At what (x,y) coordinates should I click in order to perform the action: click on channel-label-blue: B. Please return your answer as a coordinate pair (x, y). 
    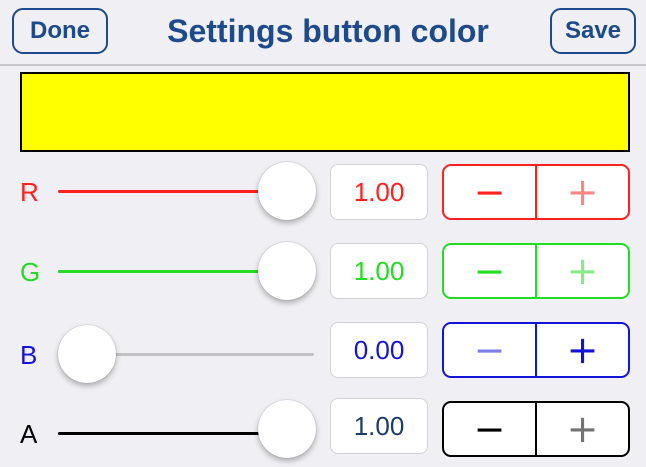
    Looking at the image, I should click on (29, 355).